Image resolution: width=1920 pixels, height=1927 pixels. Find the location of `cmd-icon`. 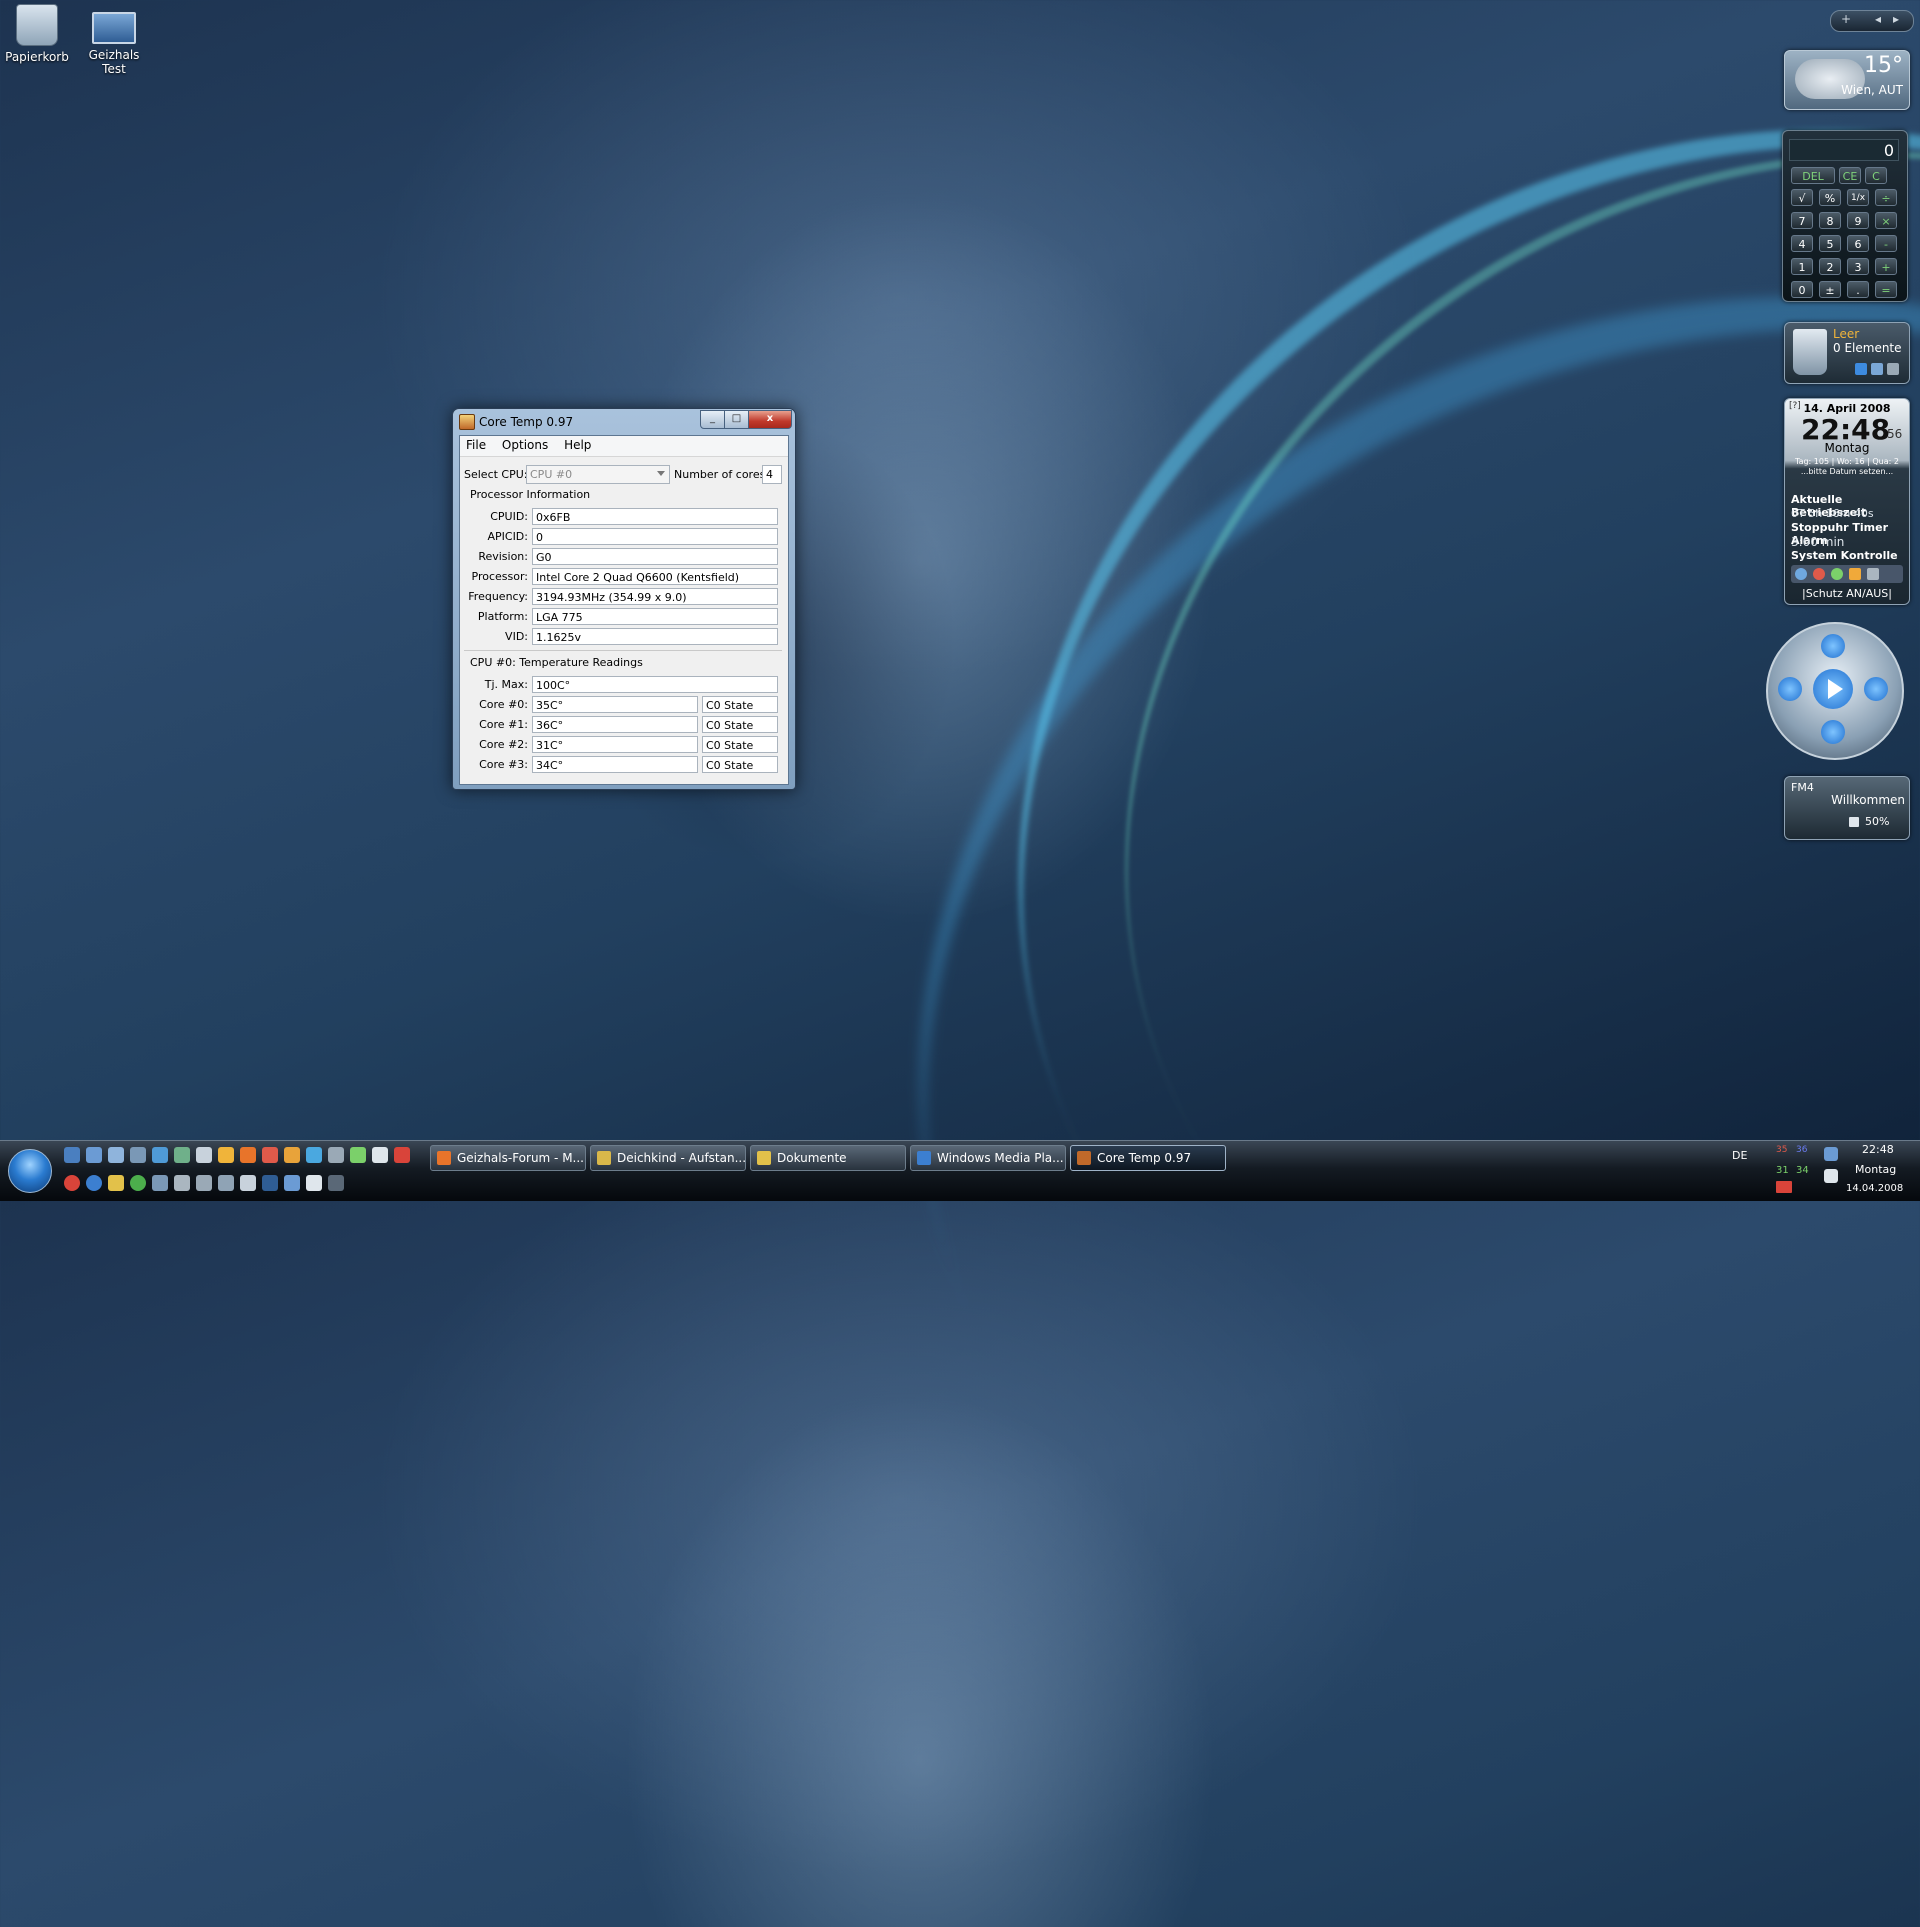

cmd-icon is located at coordinates (270, 1183).